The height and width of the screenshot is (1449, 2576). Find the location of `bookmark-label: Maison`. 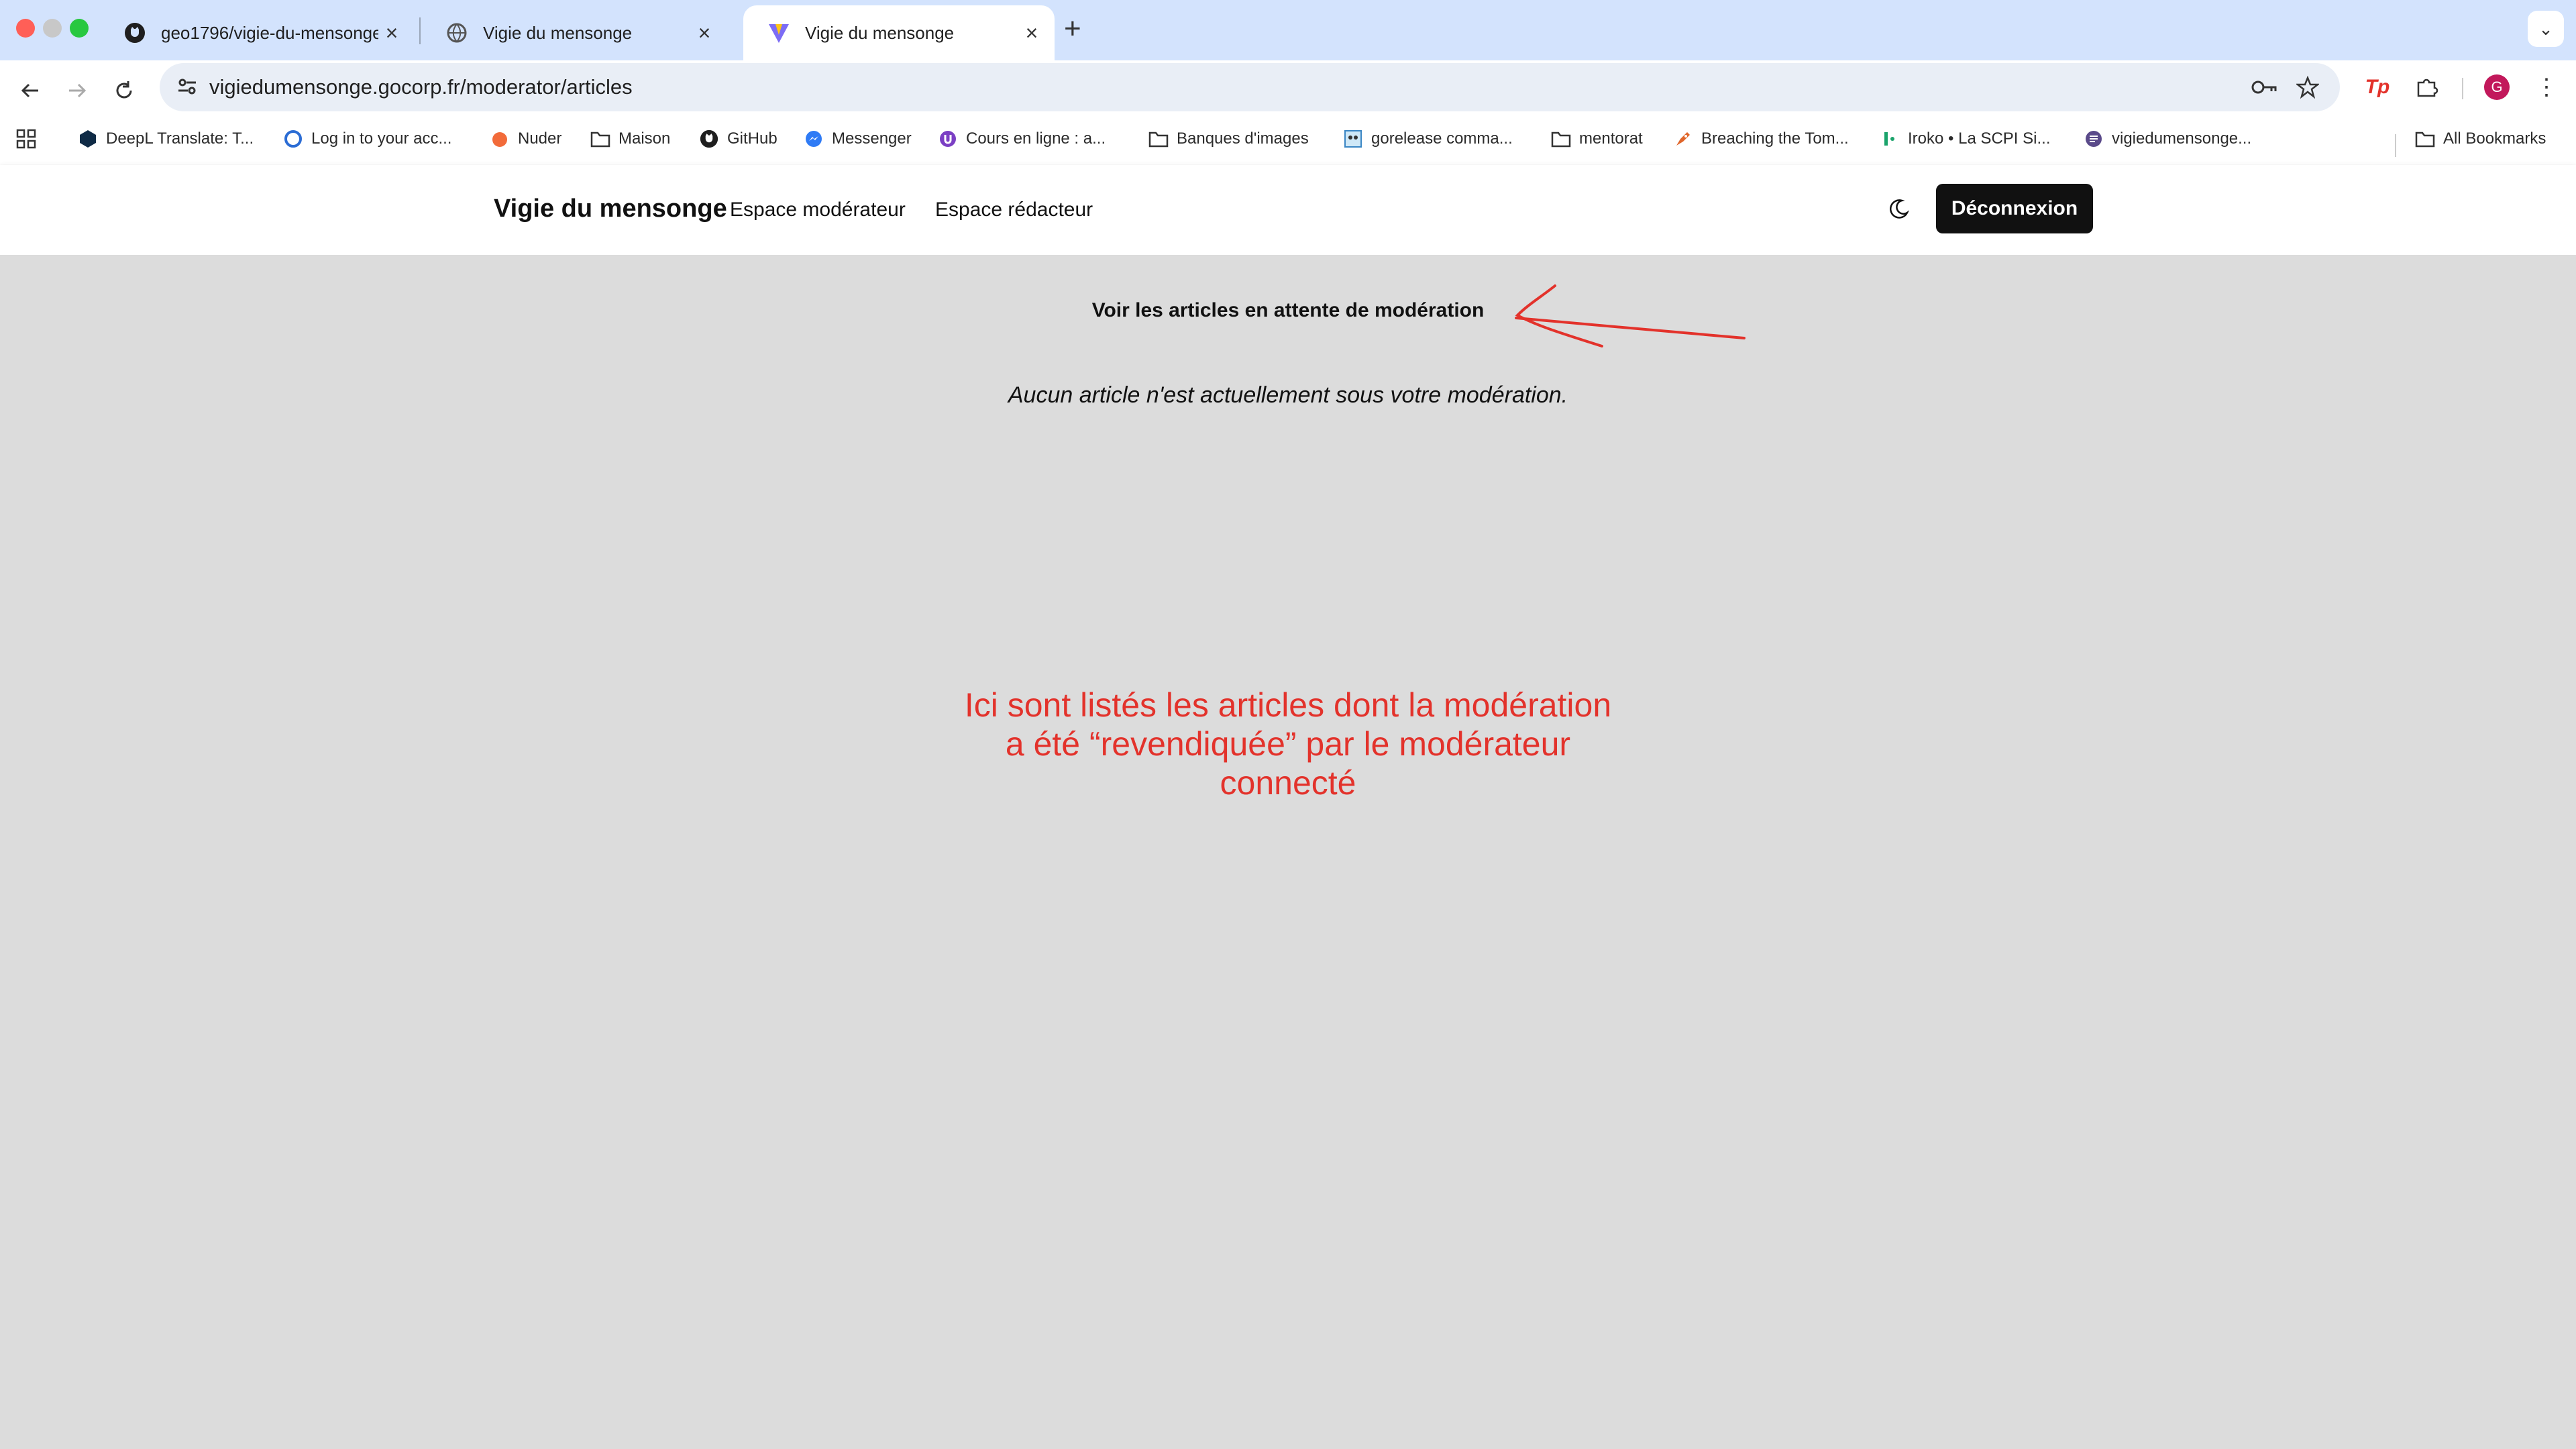

bookmark-label: Maison is located at coordinates (645, 138).